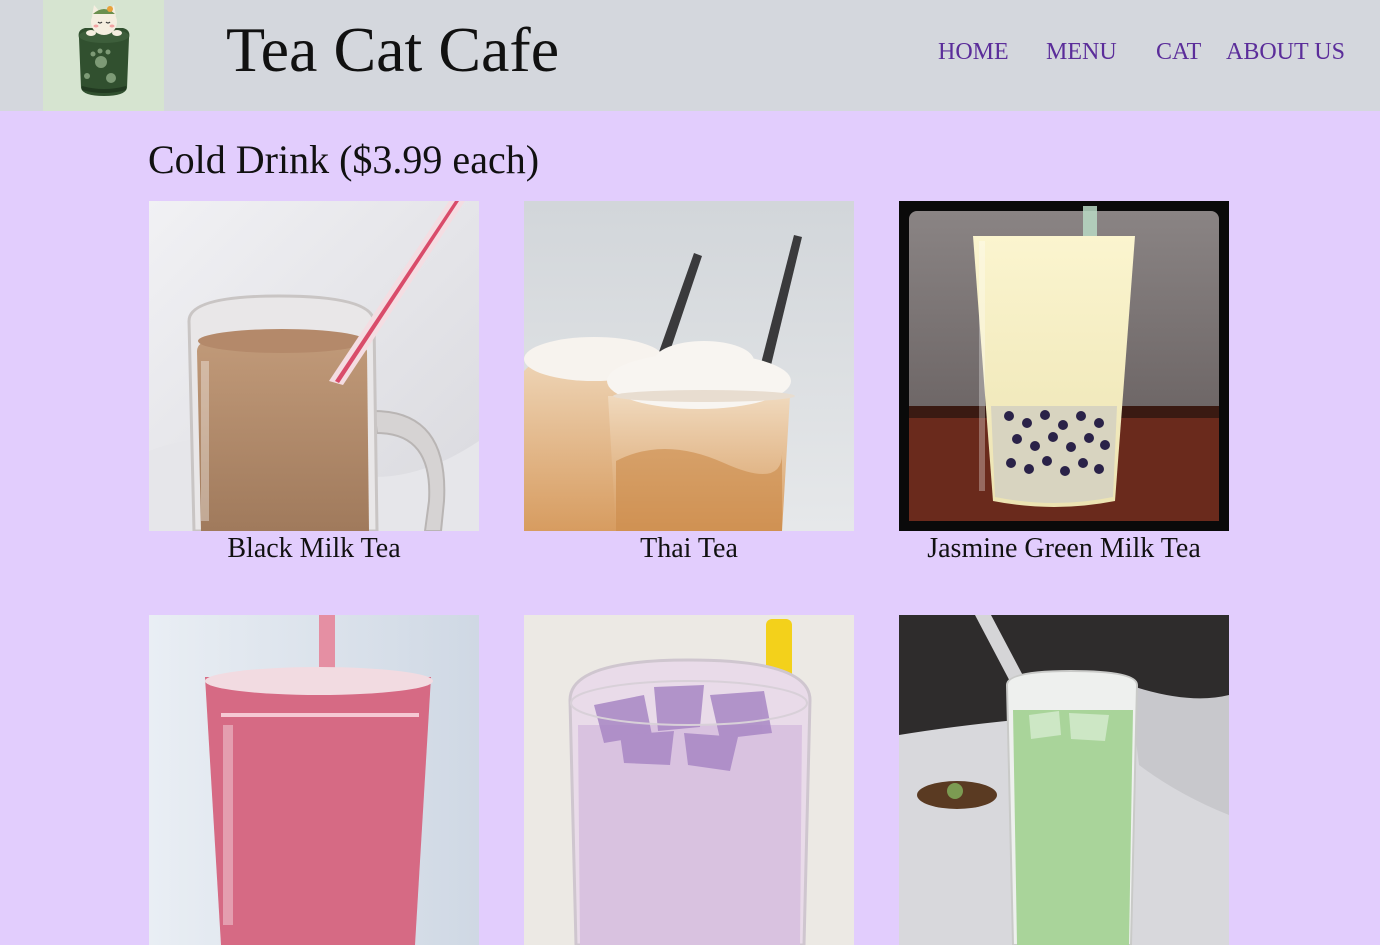  I want to click on menu-item-card: Jasmine Green Milk Tea, so click(1064, 383).